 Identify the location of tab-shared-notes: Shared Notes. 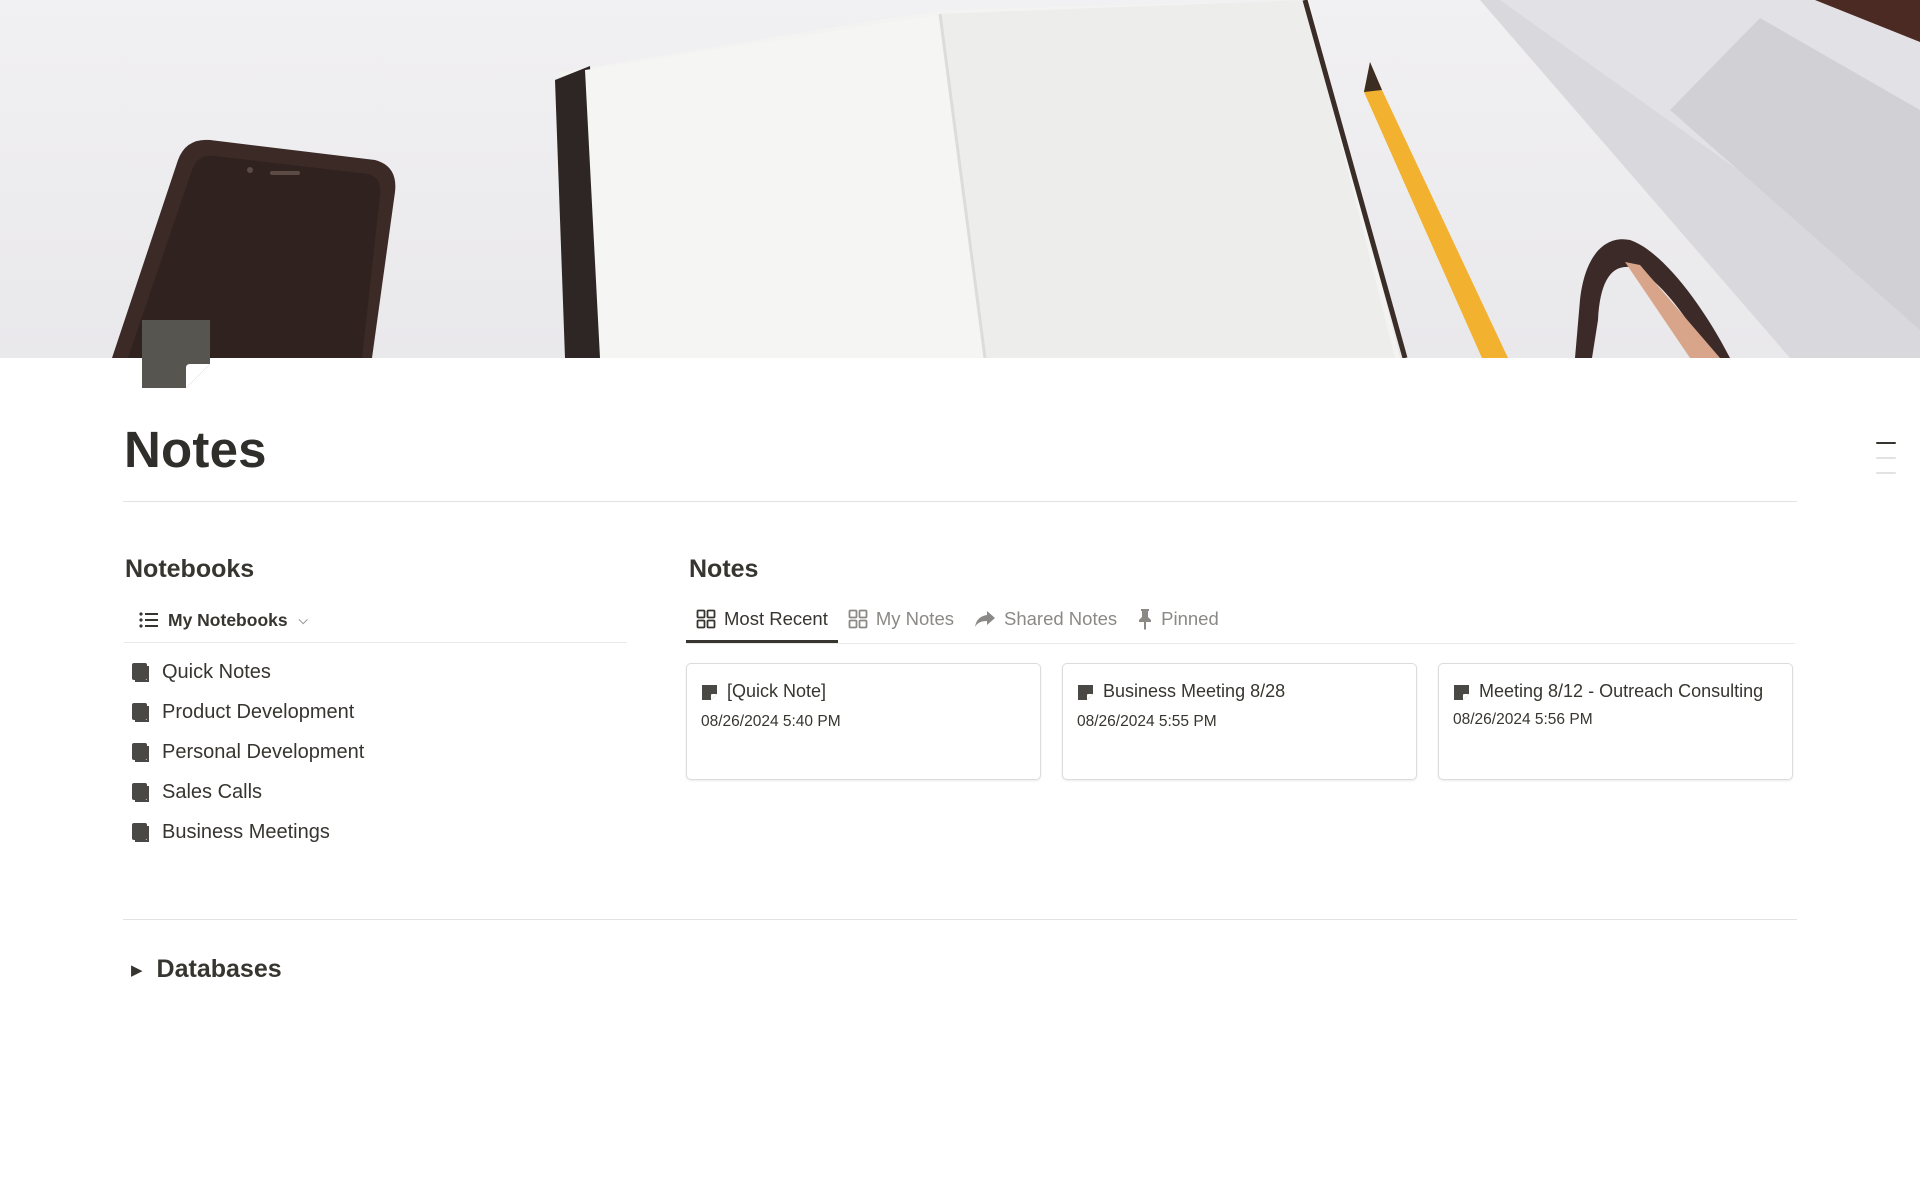
(1045, 619).